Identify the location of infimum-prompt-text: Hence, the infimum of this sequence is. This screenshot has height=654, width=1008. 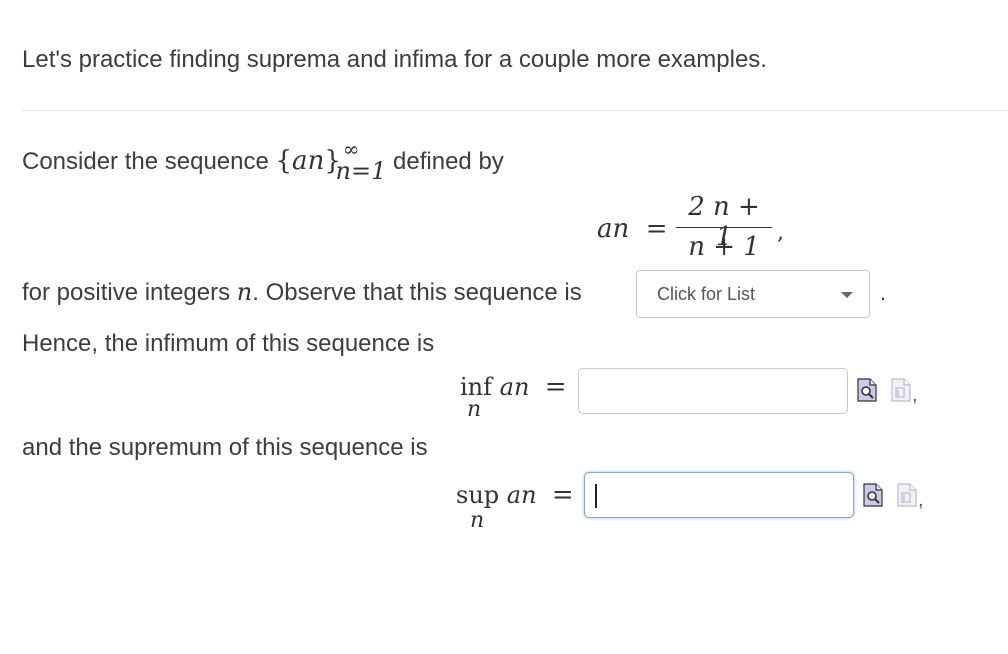
(228, 343).